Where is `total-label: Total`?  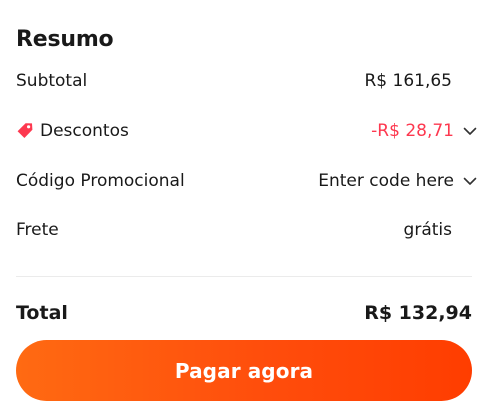 total-label: Total is located at coordinates (42, 313).